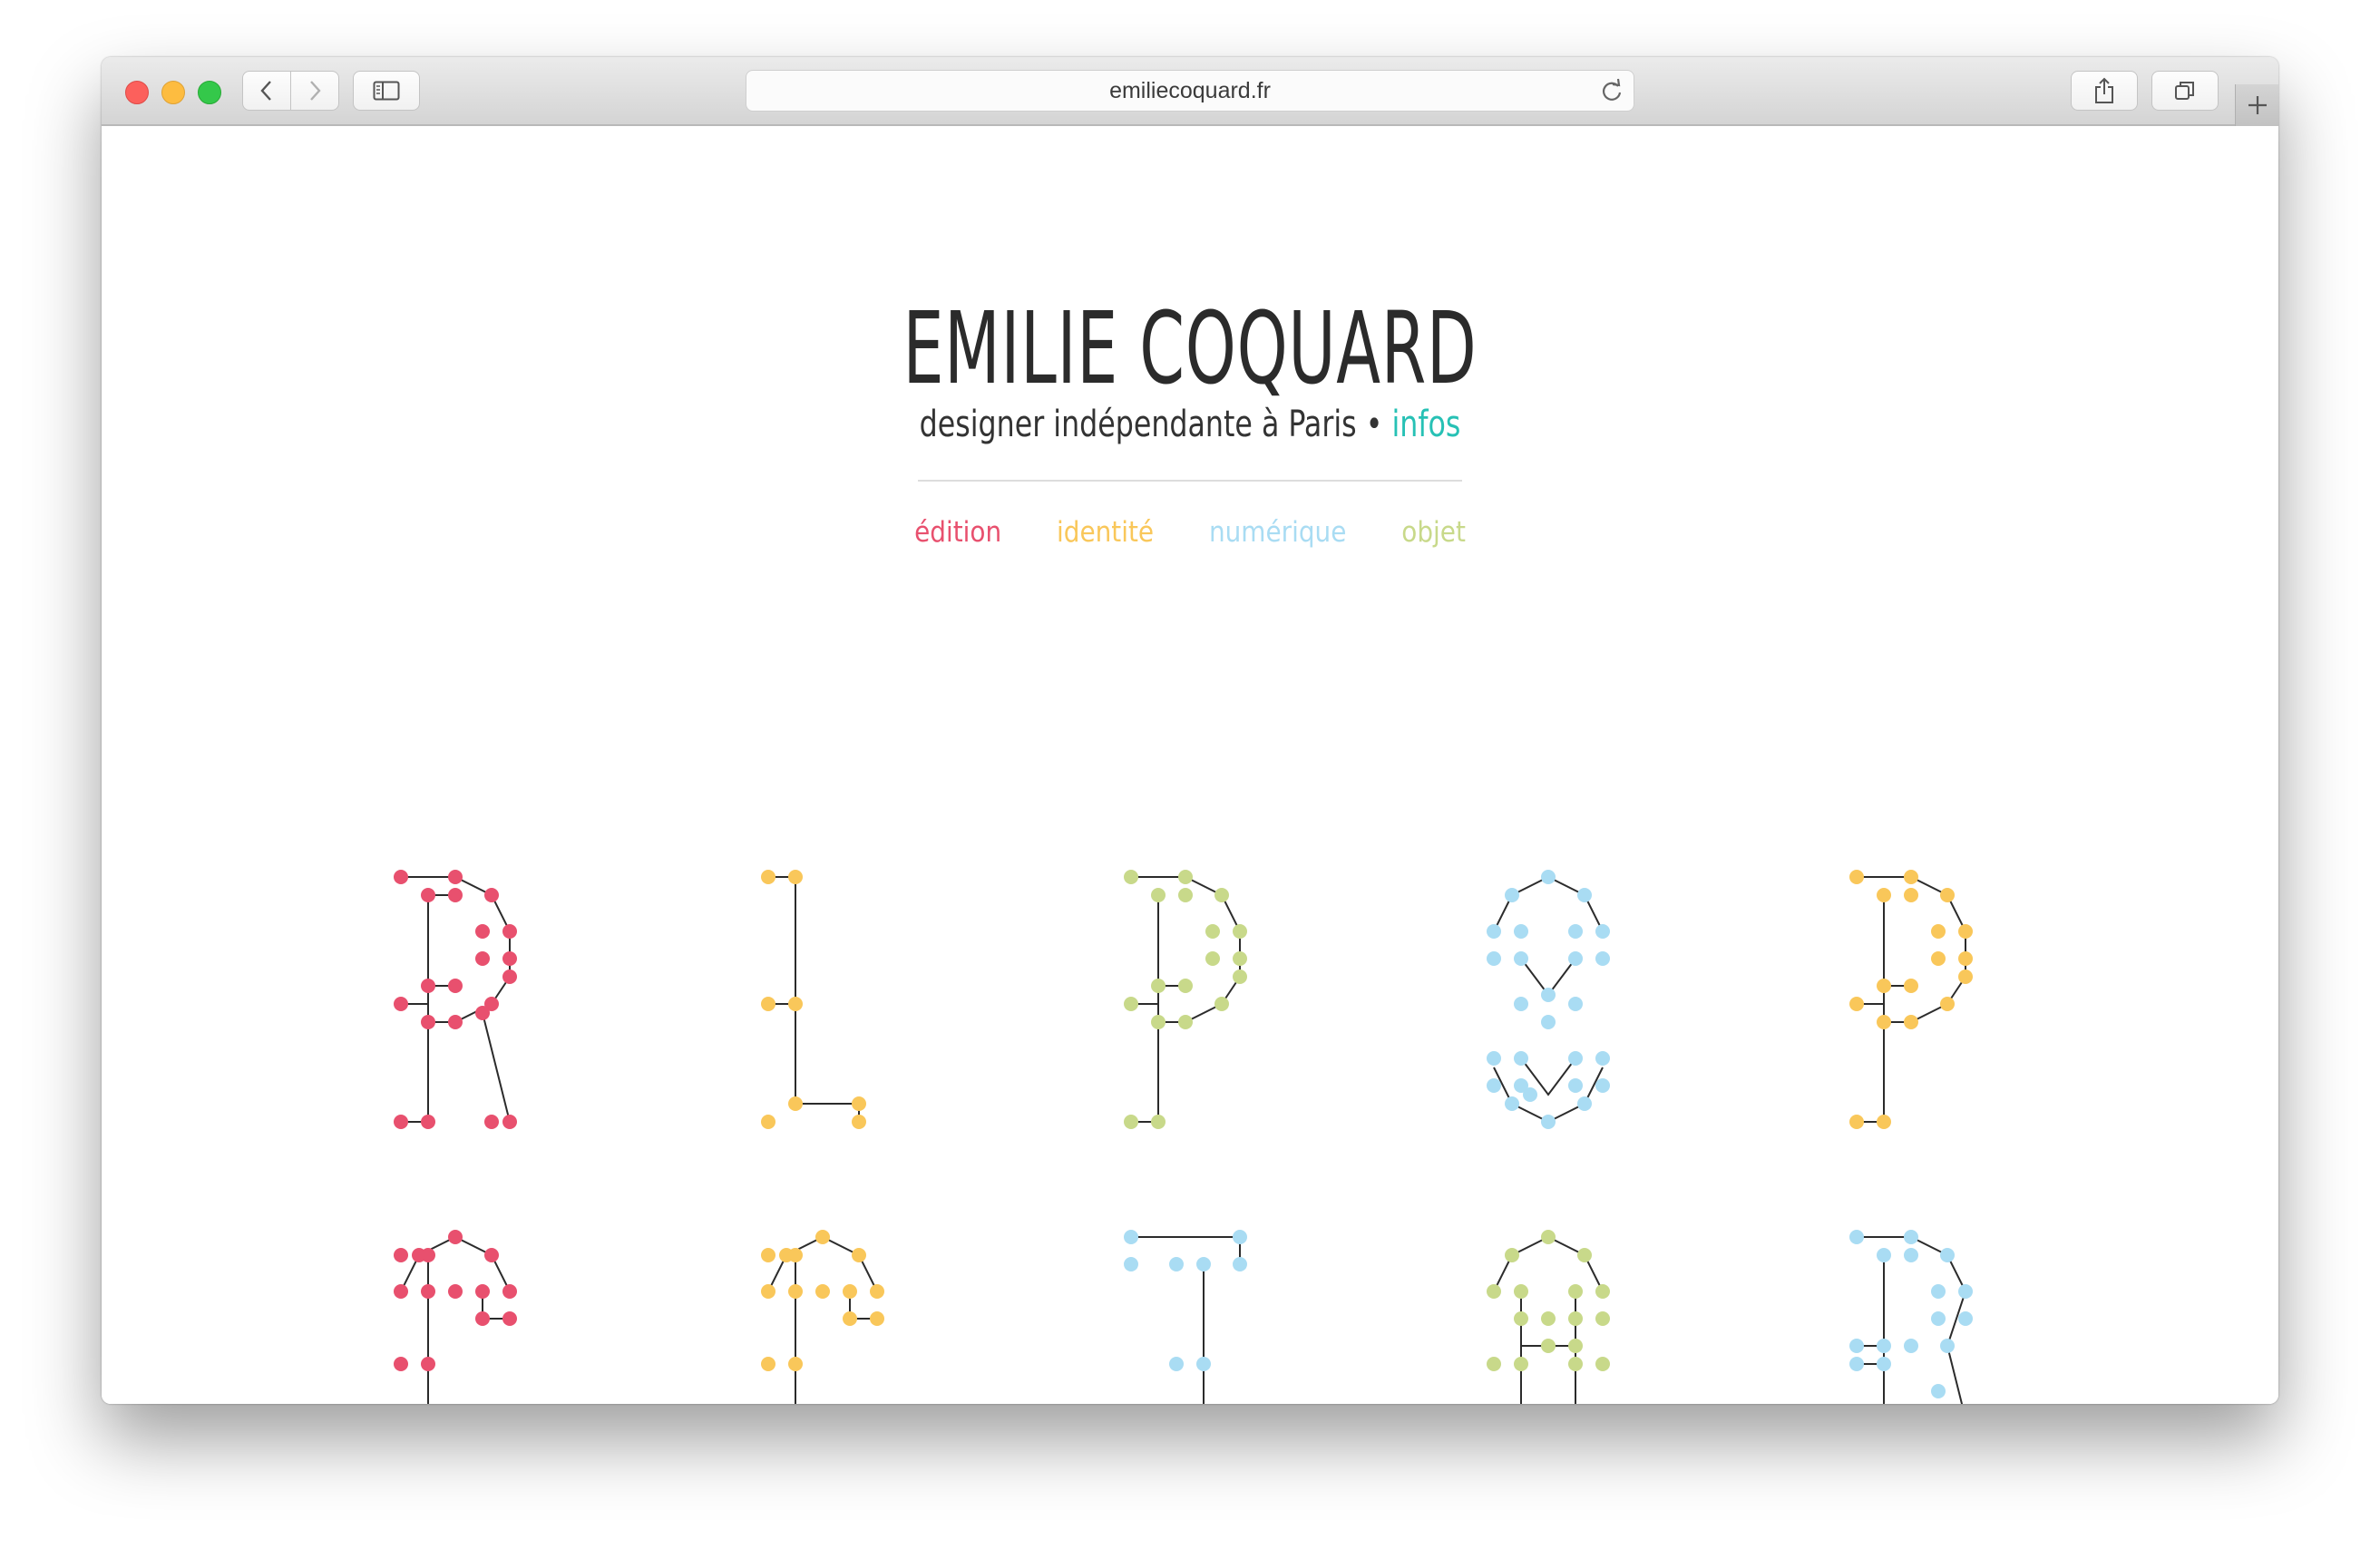 This screenshot has height=1549, width=2380. What do you see at coordinates (173, 92) in the screenshot?
I see `minimize-window-button` at bounding box center [173, 92].